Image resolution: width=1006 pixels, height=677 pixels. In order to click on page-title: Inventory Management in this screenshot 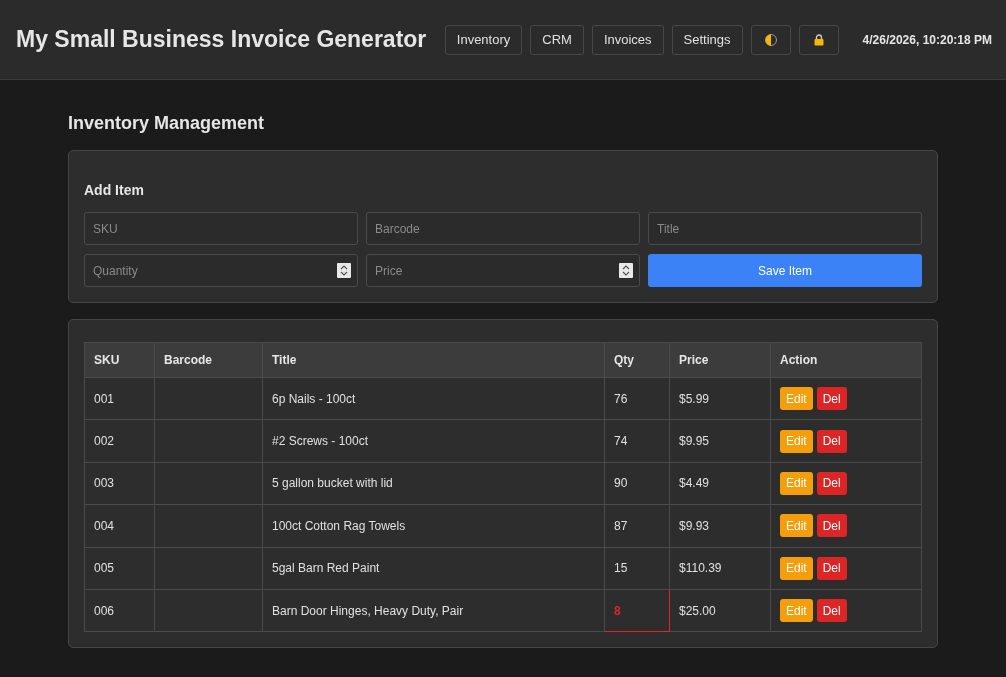, I will do `click(167, 123)`.